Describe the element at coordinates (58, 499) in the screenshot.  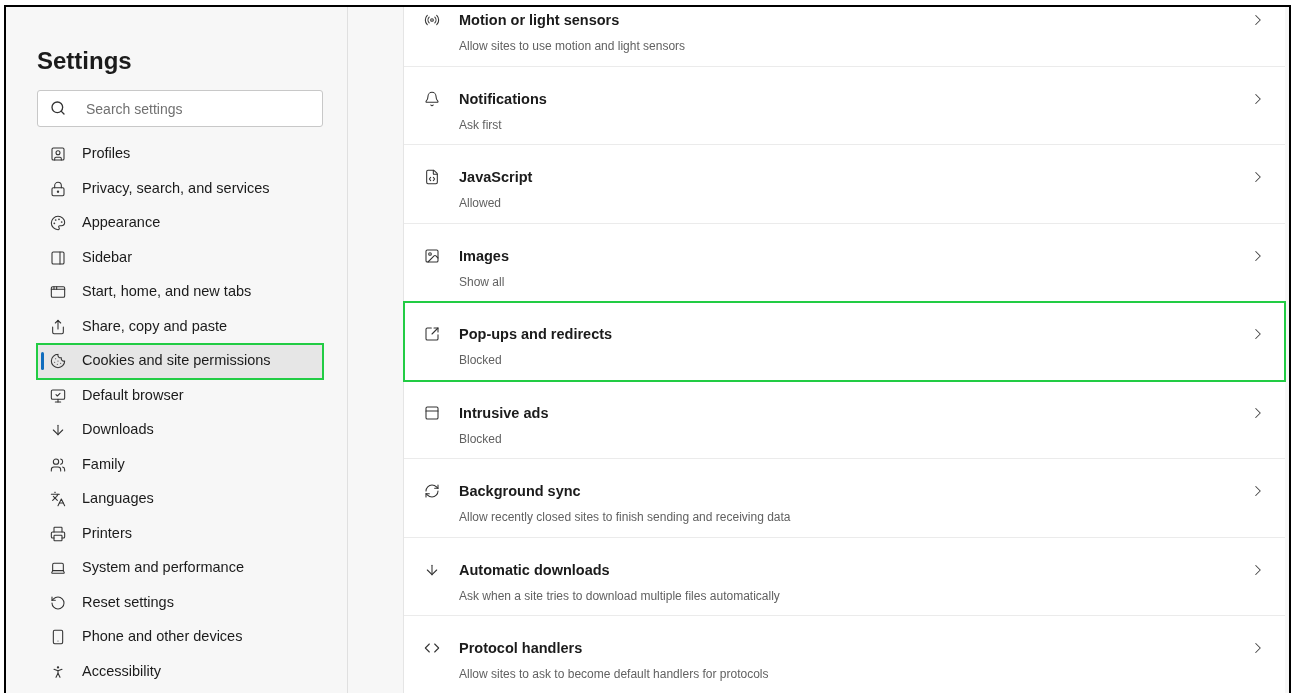
I see `languages-icon` at that location.